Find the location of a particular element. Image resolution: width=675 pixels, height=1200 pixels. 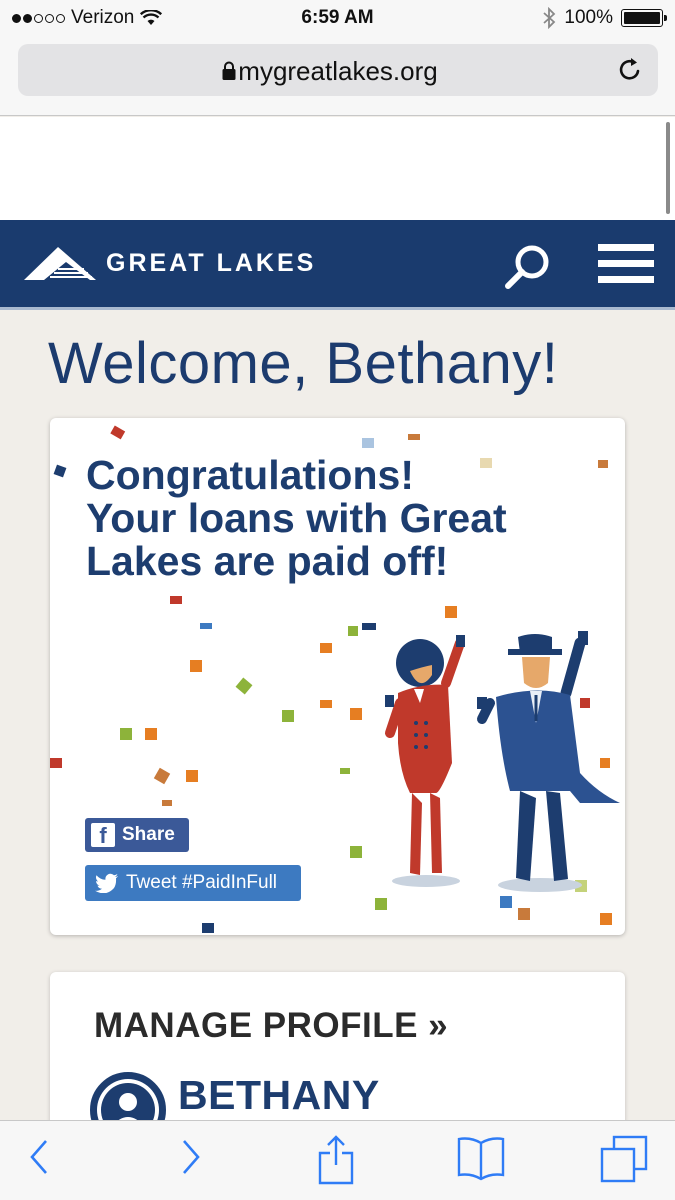

page-blank-area is located at coordinates (337, 168).